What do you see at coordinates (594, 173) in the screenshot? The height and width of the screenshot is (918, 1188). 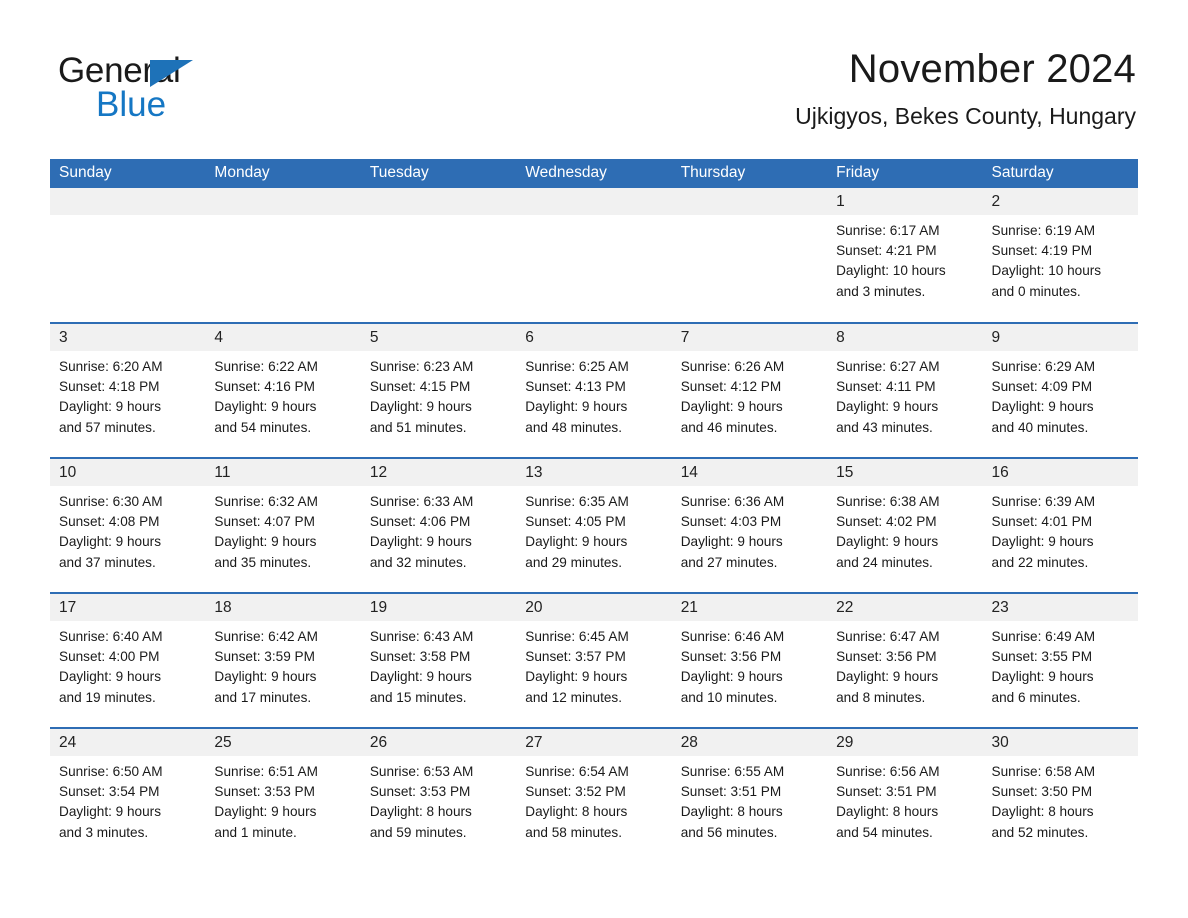 I see `column-header-wednesday: Wednesday` at bounding box center [594, 173].